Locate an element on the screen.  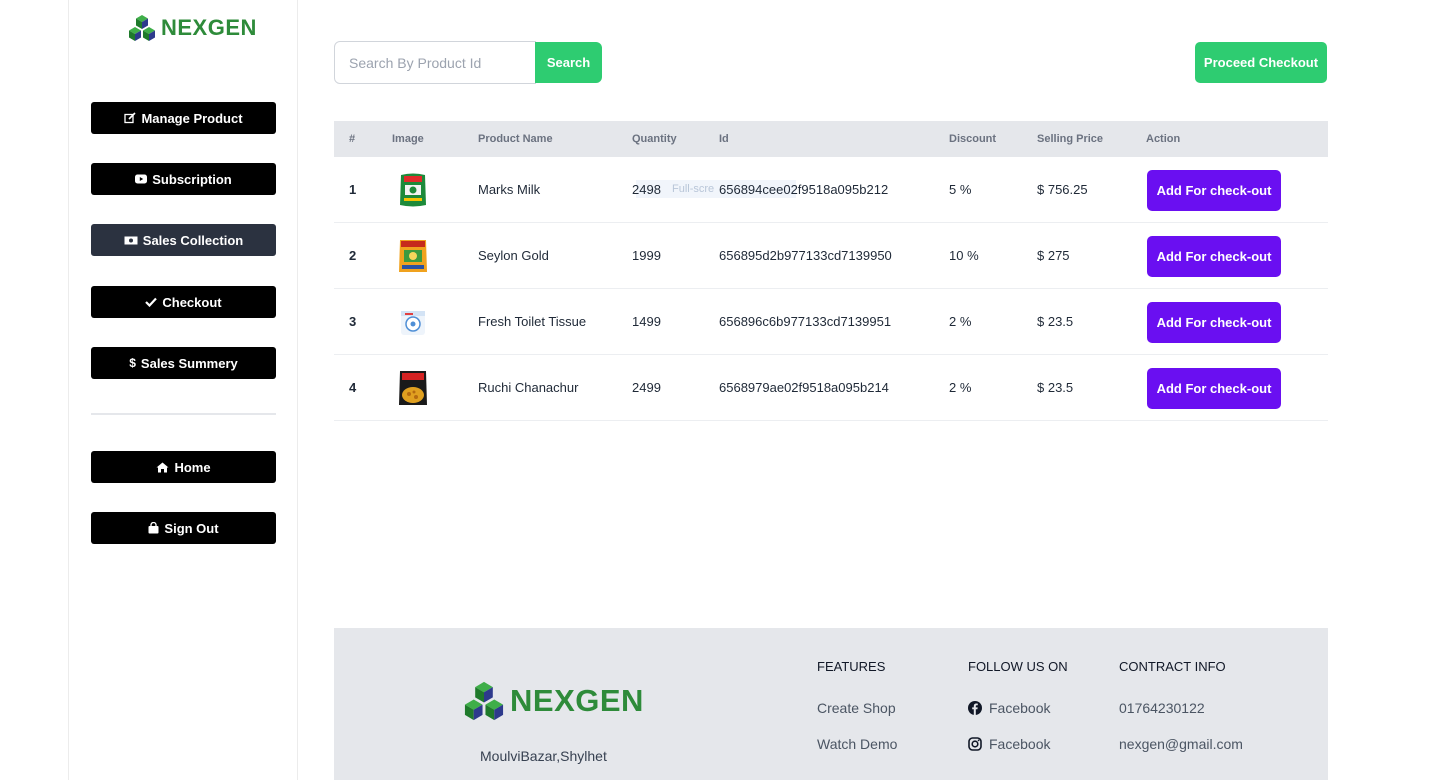
product-name: Seylon Gold is located at coordinates (513, 255).